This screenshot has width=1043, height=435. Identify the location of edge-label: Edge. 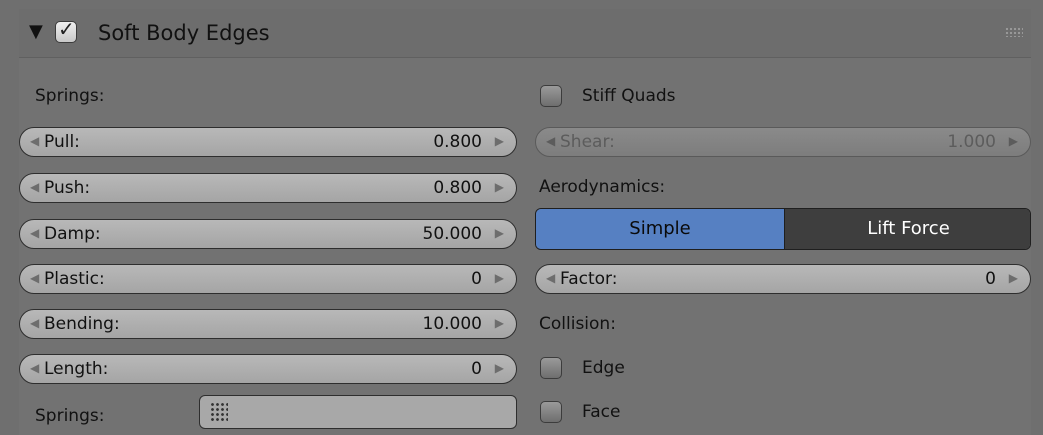
(603, 368).